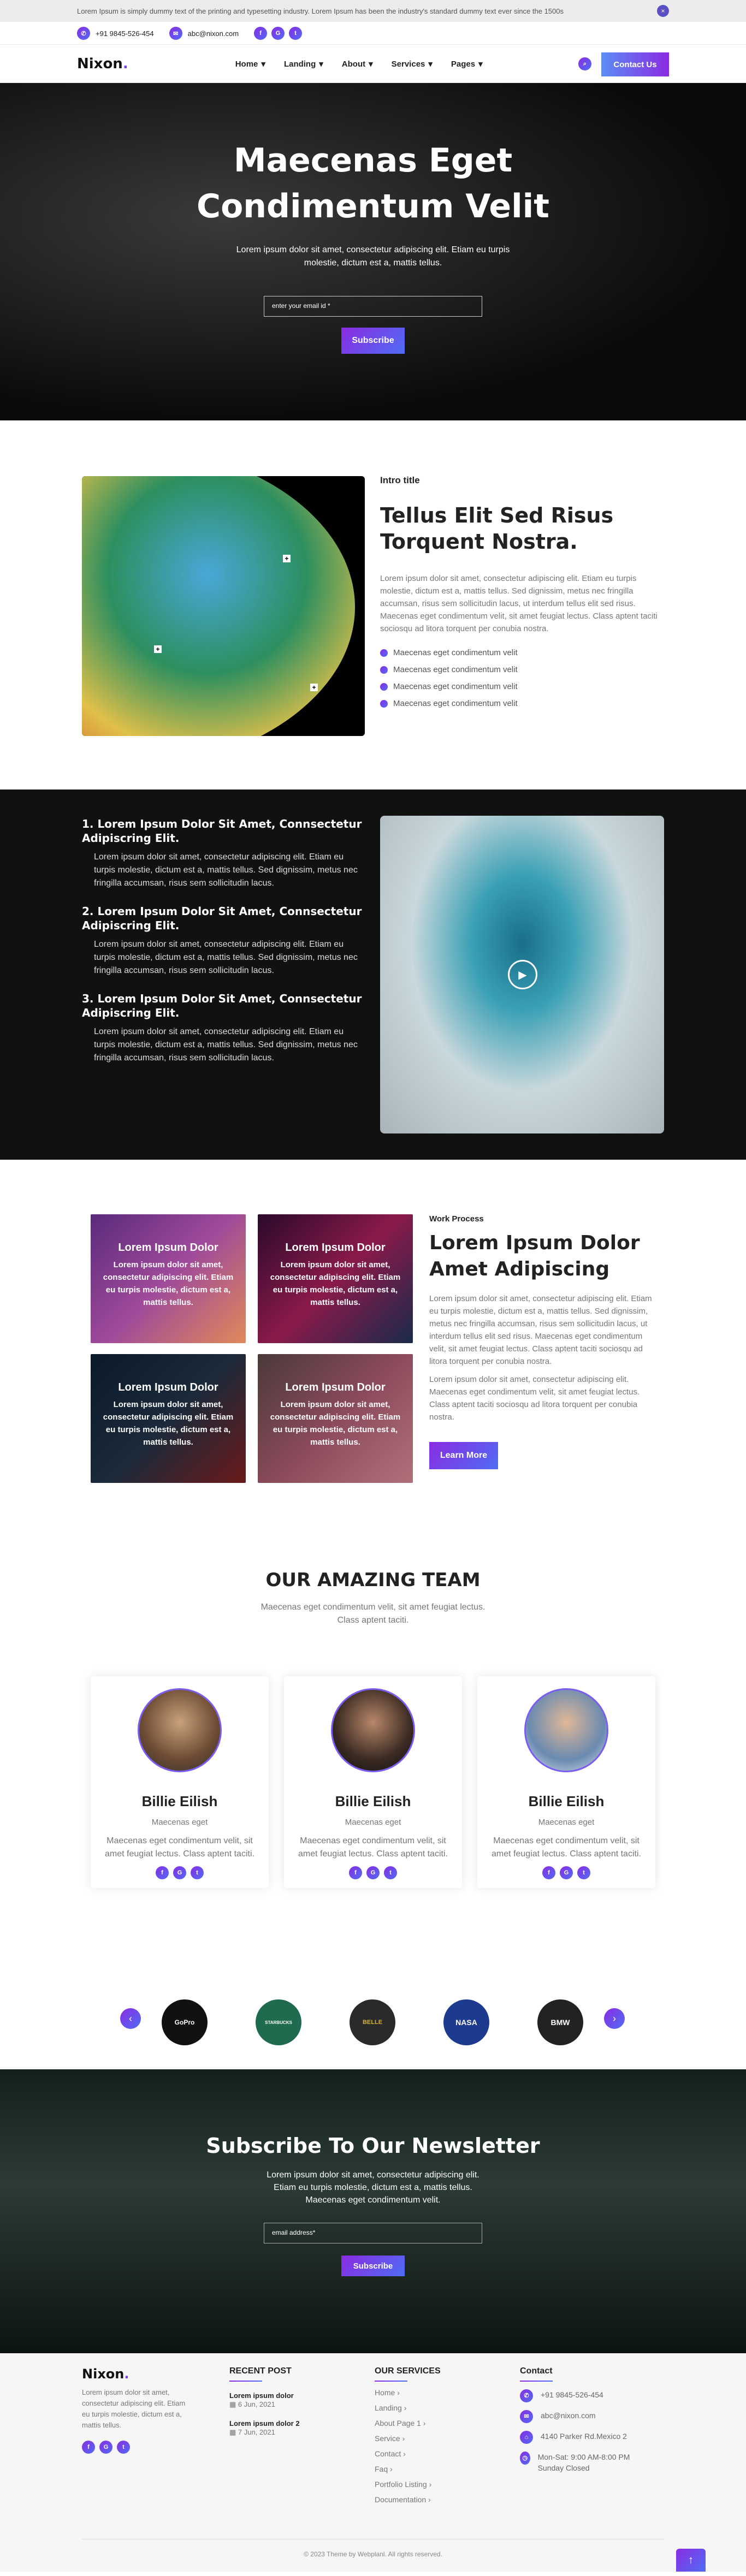 This screenshot has height=2576, width=746. I want to click on nav-item-services: Services ▾, so click(413, 64).